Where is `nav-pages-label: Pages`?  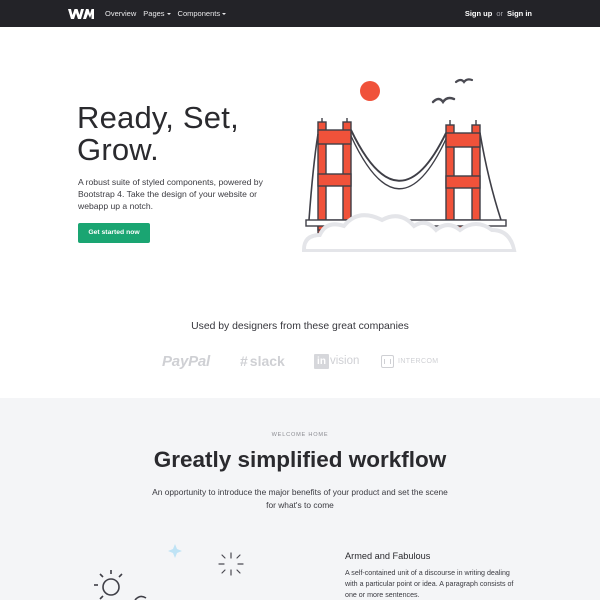
nav-pages-label: Pages is located at coordinates (154, 13).